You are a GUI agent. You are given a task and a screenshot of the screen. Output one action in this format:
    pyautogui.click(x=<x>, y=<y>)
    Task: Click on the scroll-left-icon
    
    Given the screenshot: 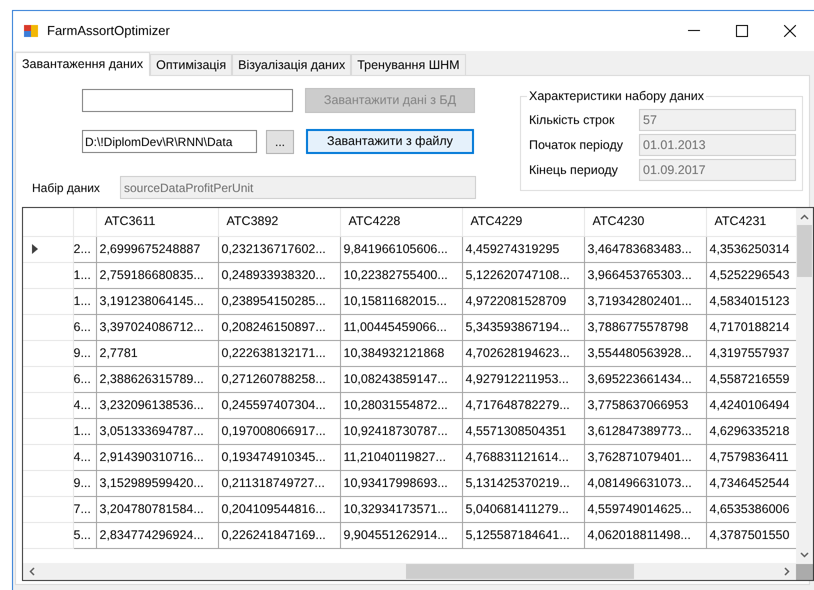 What is the action you would take?
    pyautogui.click(x=32, y=571)
    